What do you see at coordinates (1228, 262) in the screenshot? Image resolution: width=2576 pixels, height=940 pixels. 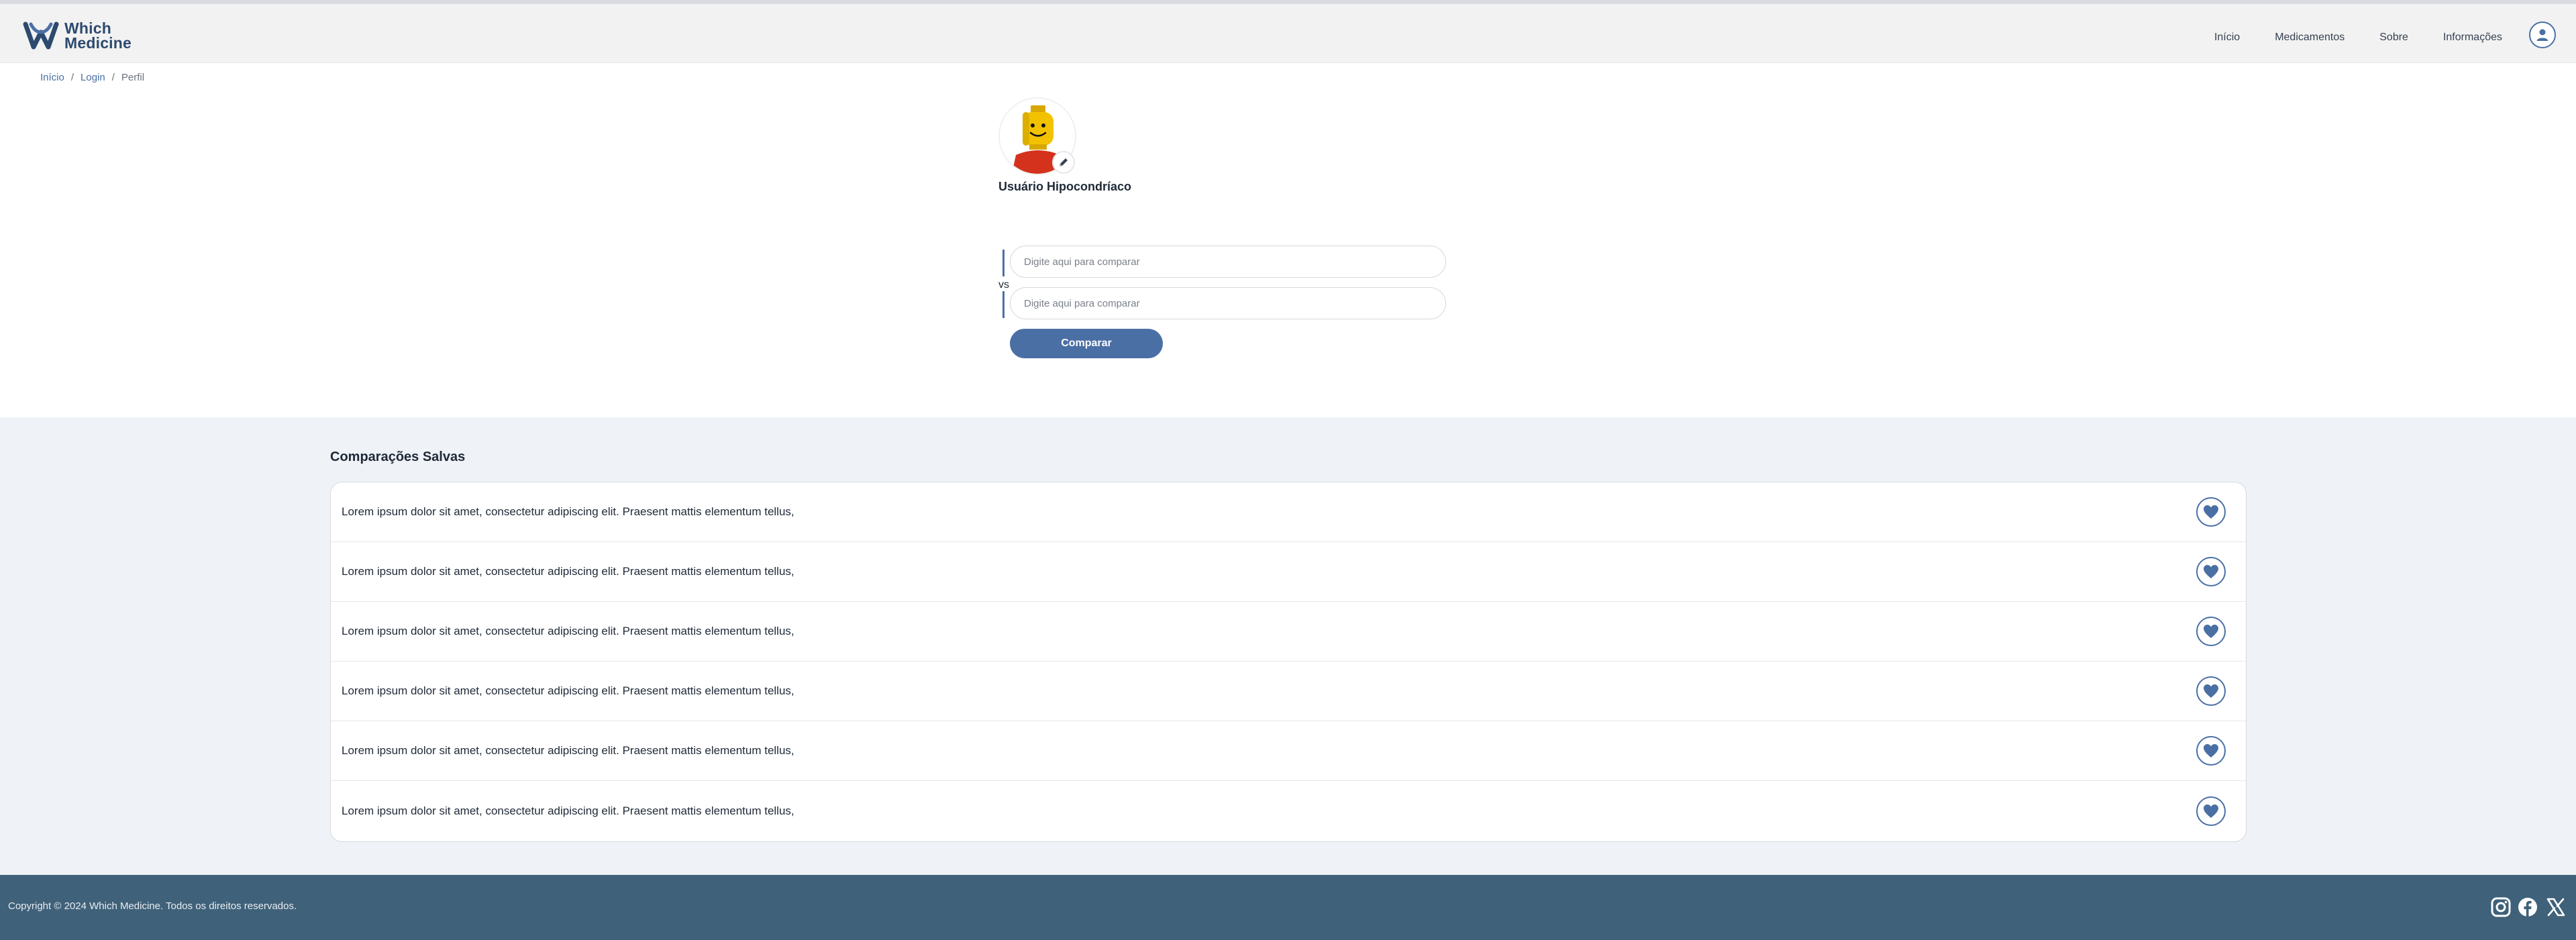 I see `compare-input-first` at bounding box center [1228, 262].